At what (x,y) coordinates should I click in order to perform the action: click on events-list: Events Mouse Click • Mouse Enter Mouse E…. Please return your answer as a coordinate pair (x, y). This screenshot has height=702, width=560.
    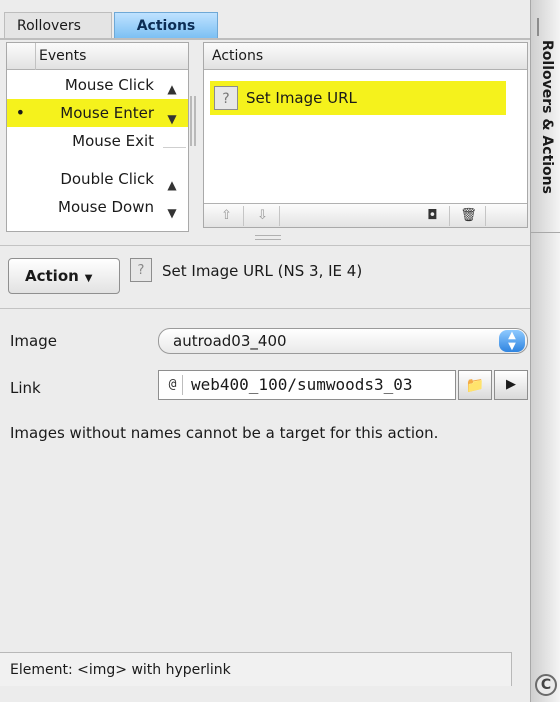
    Looking at the image, I should click on (97, 137).